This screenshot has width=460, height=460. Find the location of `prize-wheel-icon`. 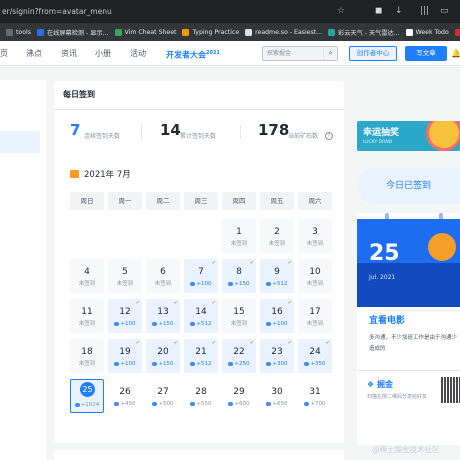

prize-wheel-icon is located at coordinates (443, 136).